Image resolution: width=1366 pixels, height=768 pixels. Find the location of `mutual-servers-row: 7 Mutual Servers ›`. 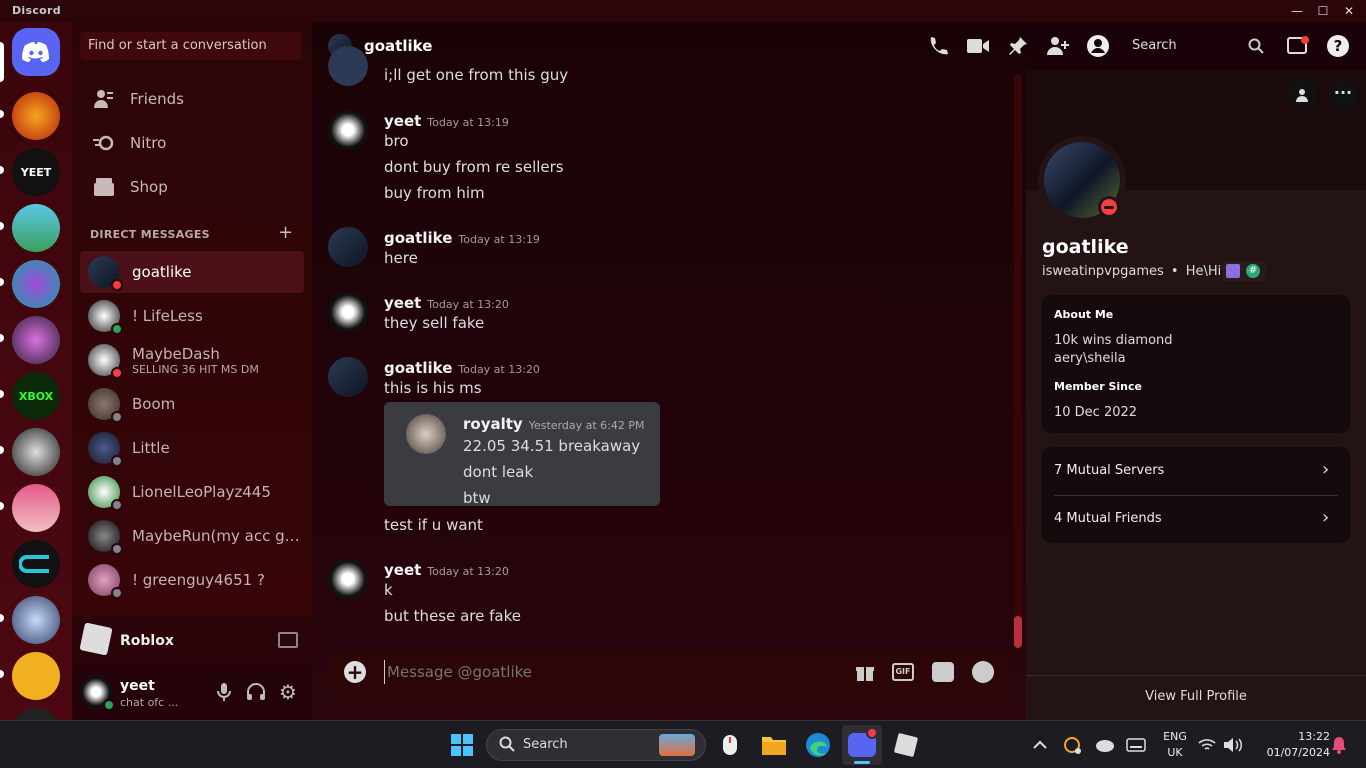

mutual-servers-row: 7 Mutual Servers › is located at coordinates (1196, 471).